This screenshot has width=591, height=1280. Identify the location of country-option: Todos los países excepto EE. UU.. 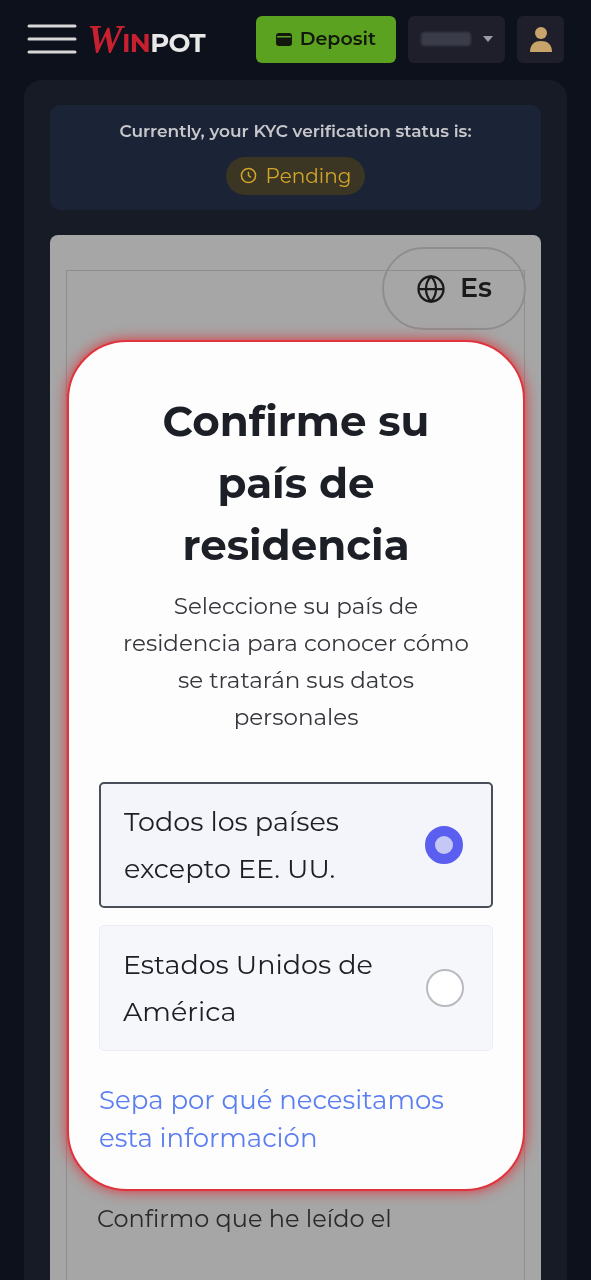
(296, 845).